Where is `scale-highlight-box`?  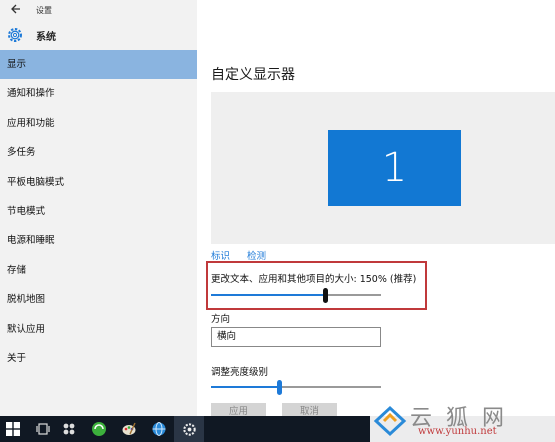
scale-highlight-box is located at coordinates (316, 285).